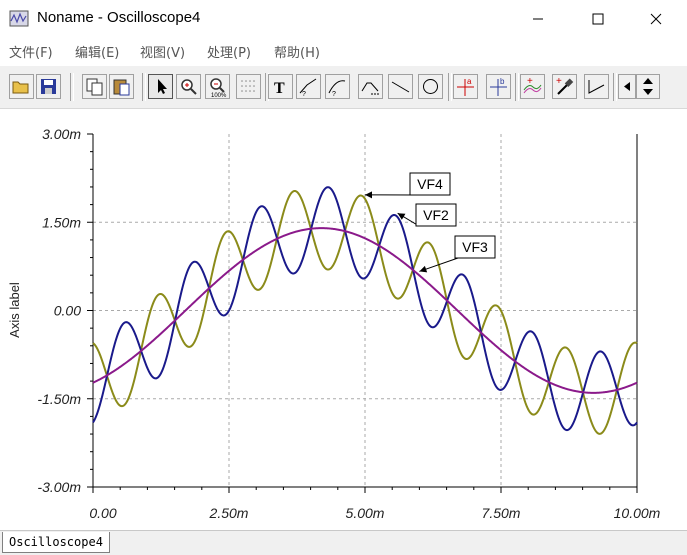  What do you see at coordinates (637, 513) in the screenshot?
I see `x-tick-label: 10.00m` at bounding box center [637, 513].